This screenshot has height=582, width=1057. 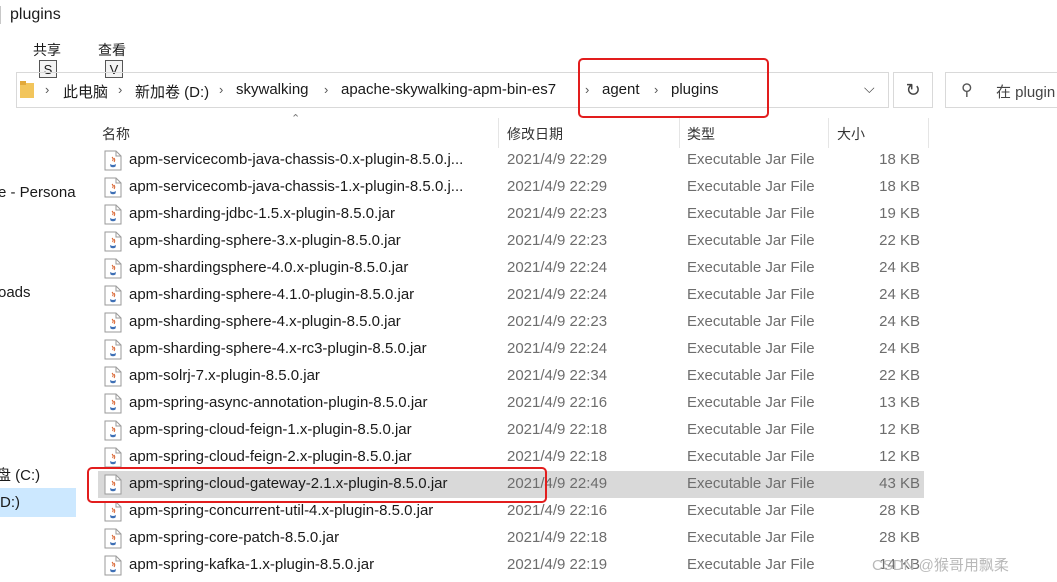 What do you see at coordinates (869, 88) in the screenshot?
I see `chevron-down-icon: ⌵` at bounding box center [869, 88].